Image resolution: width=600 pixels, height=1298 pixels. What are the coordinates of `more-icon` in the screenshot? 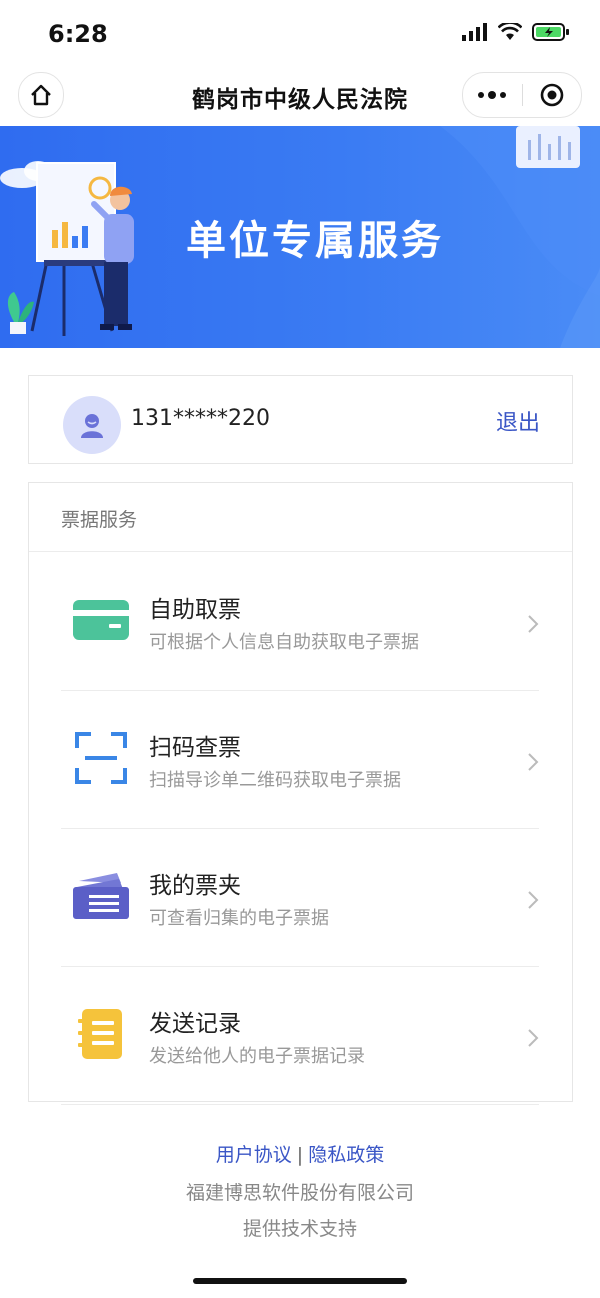 It's located at (492, 95).